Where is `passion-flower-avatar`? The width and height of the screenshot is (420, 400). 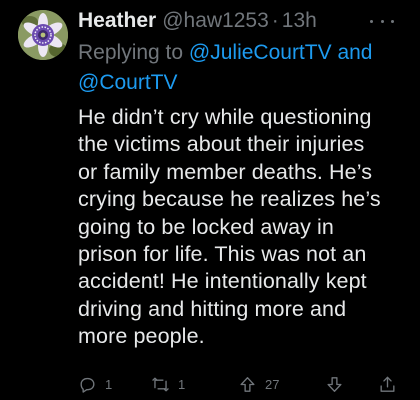
passion-flower-avatar is located at coordinates (43, 35).